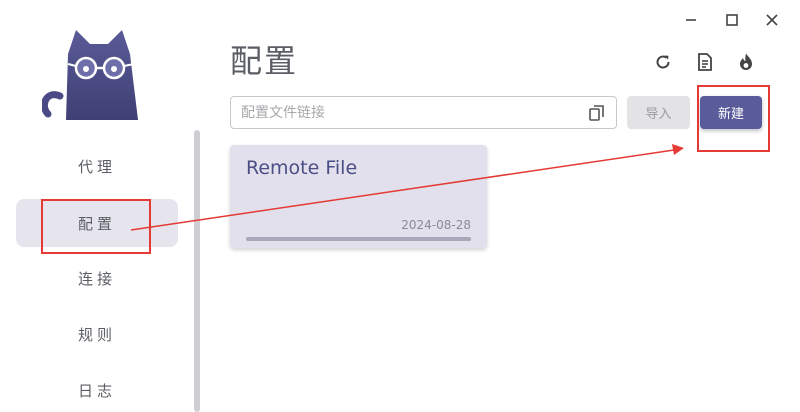 The width and height of the screenshot is (800, 412). Describe the element at coordinates (732, 20) in the screenshot. I see `maximize-icon` at that location.